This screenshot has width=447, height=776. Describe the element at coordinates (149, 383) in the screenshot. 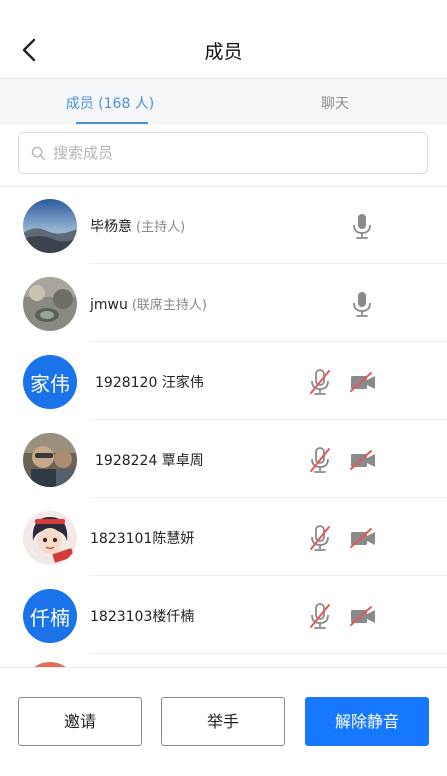

I see `member-name: 1928120 汪家伟` at that location.